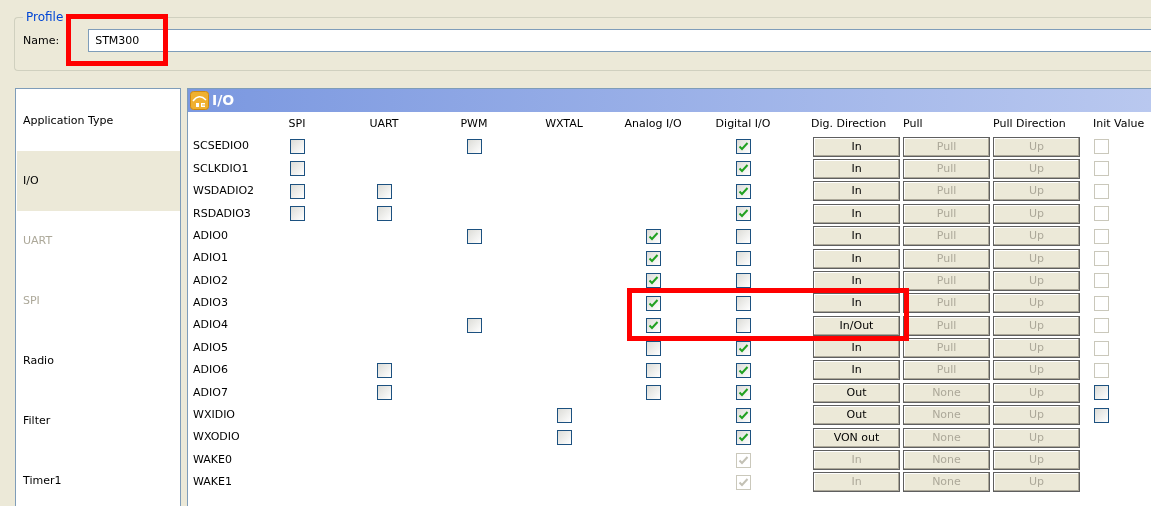  I want to click on row-label: SCLKDIO1, so click(221, 168).